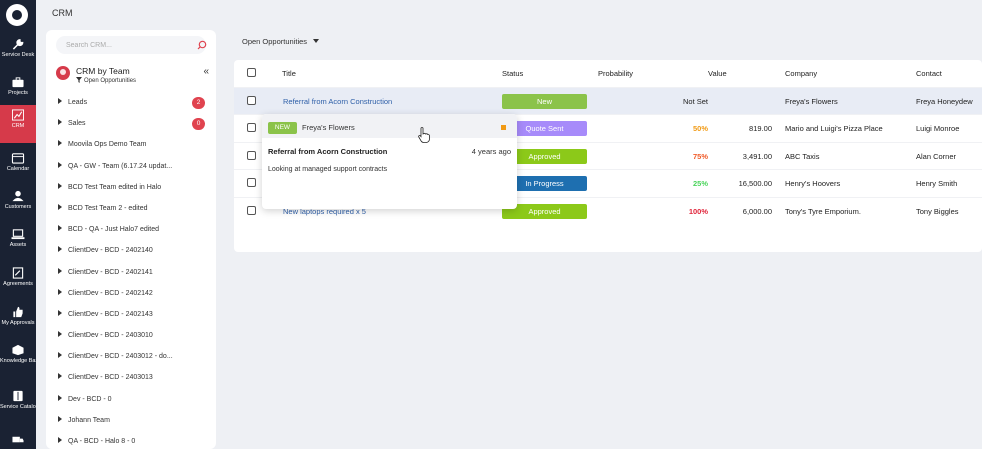 The image size is (982, 449). I want to click on view-selector: Open Opportunities, so click(281, 41).